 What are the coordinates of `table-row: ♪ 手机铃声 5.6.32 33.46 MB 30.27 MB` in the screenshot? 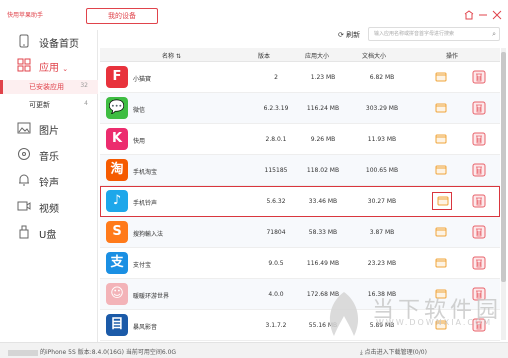 It's located at (300, 201).